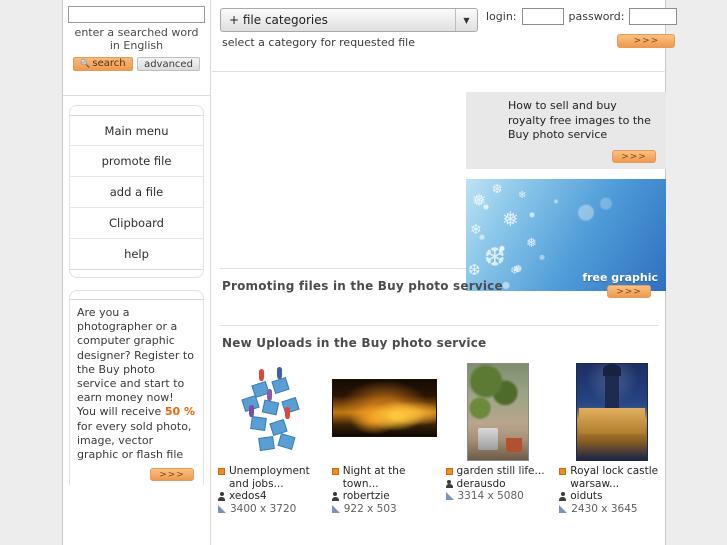 Image resolution: width=727 pixels, height=545 pixels. What do you see at coordinates (366, 496) in the screenshot?
I see `upload-author: robertzie` at bounding box center [366, 496].